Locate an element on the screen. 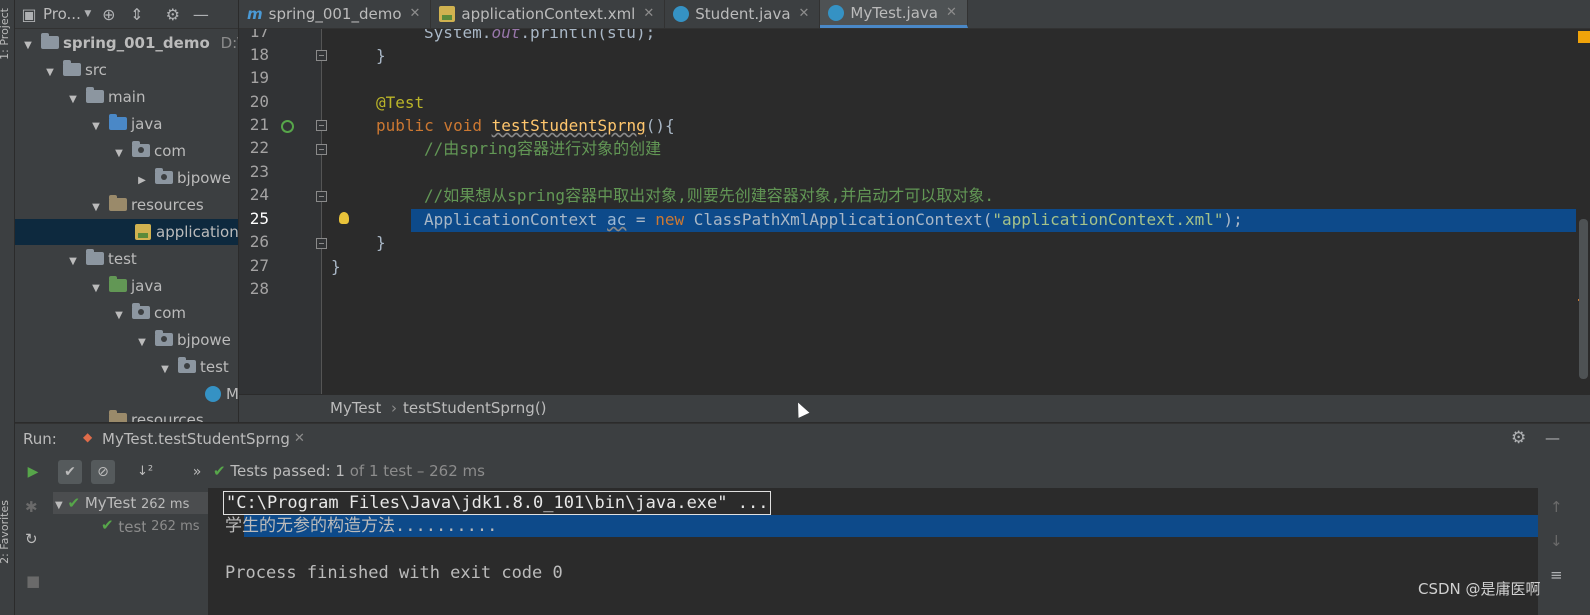 This screenshot has height=615, width=1590. scrollbar-thumb is located at coordinates (1583, 299).